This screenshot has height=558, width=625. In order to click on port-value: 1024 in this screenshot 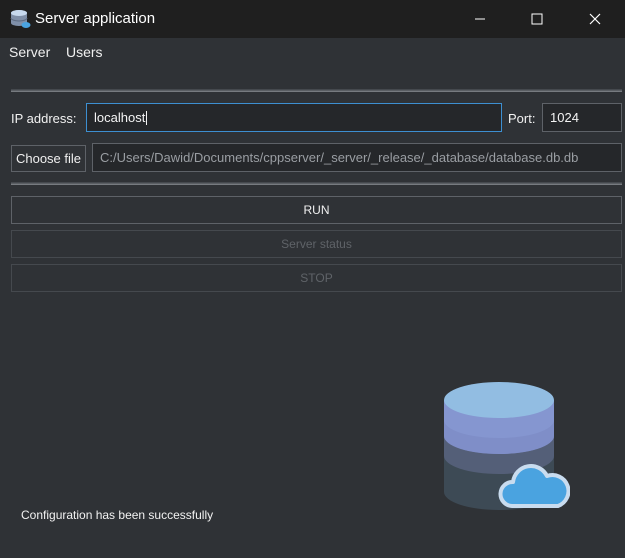, I will do `click(564, 117)`.